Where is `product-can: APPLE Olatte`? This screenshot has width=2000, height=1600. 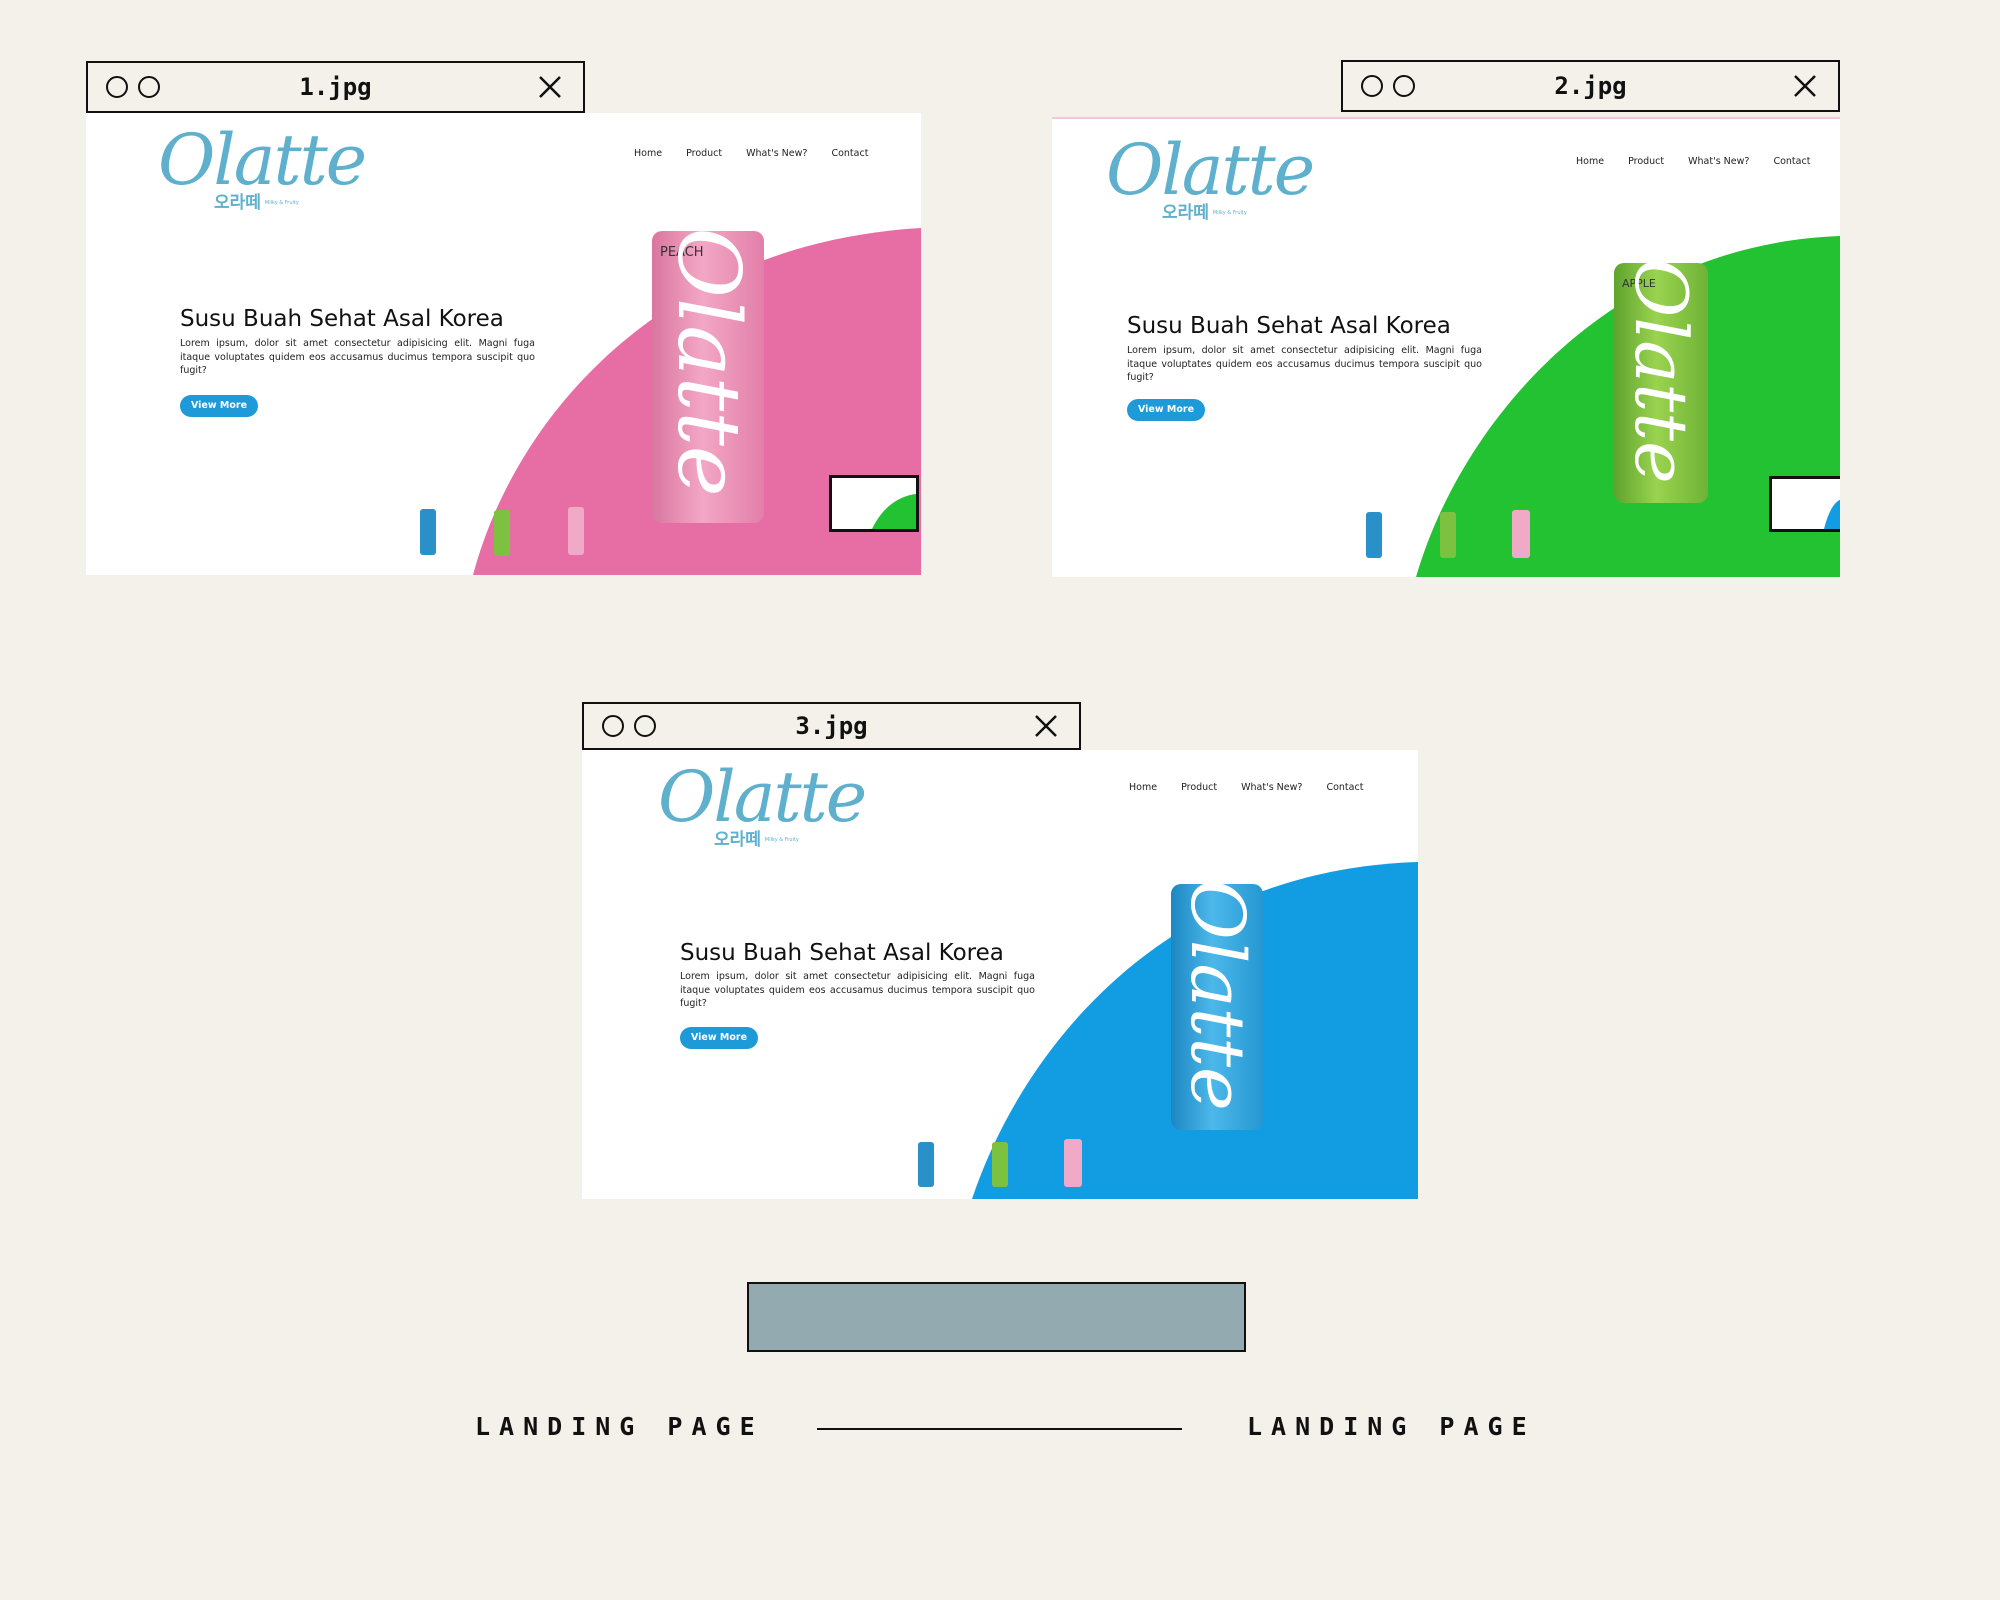
product-can: APPLE Olatte is located at coordinates (1661, 383).